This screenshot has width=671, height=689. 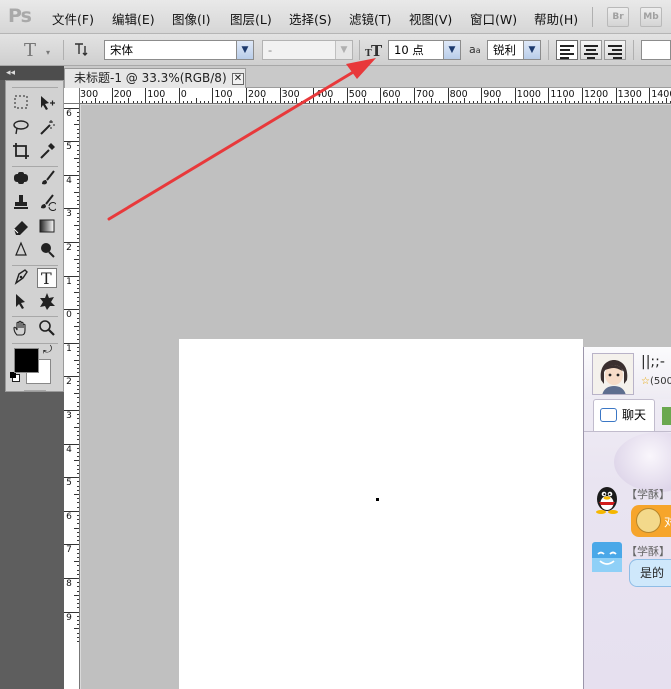 What do you see at coordinates (310, 18) in the screenshot?
I see `menu-select: 选择(S)` at bounding box center [310, 18].